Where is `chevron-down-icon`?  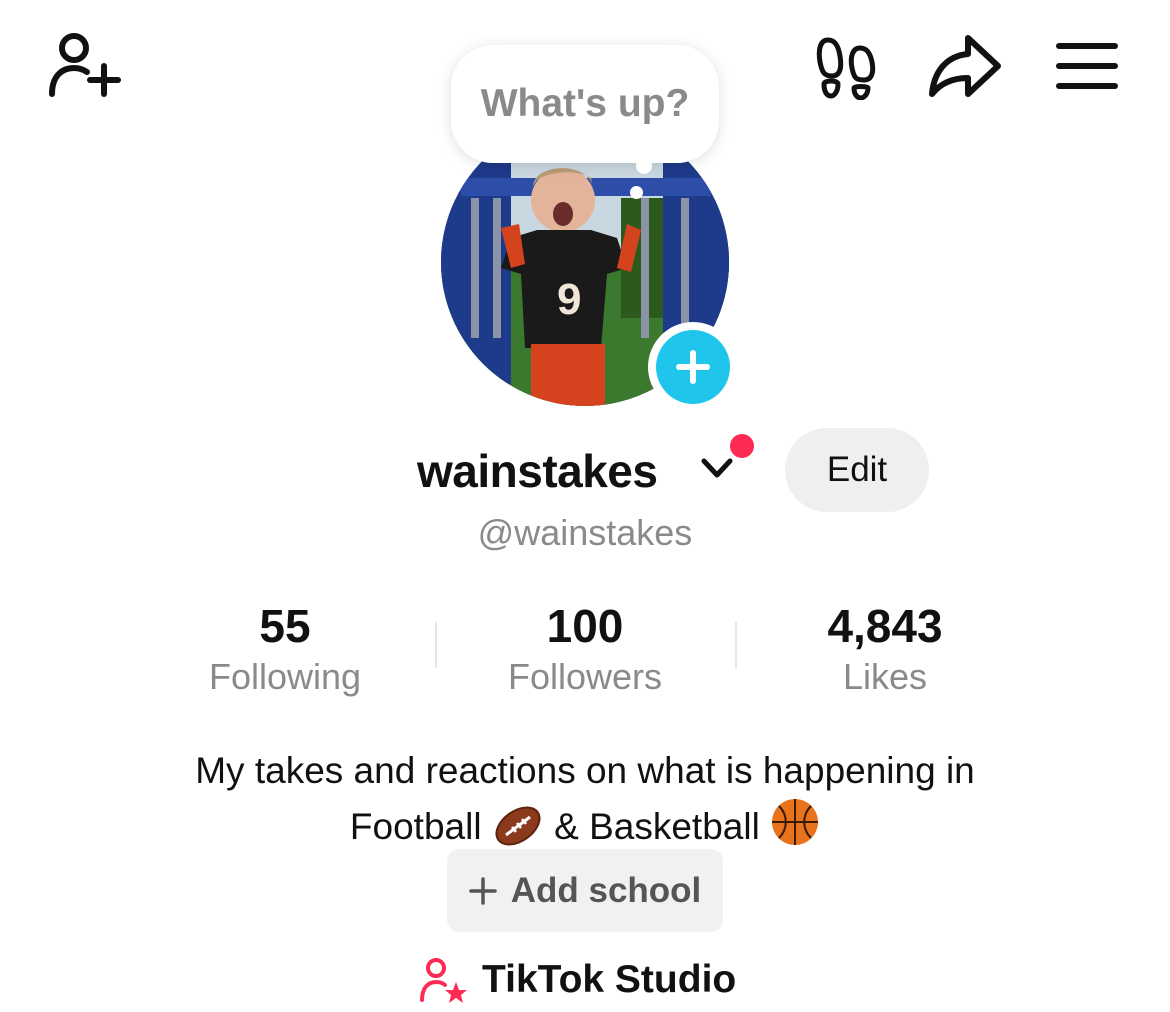
chevron-down-icon is located at coordinates (717, 468).